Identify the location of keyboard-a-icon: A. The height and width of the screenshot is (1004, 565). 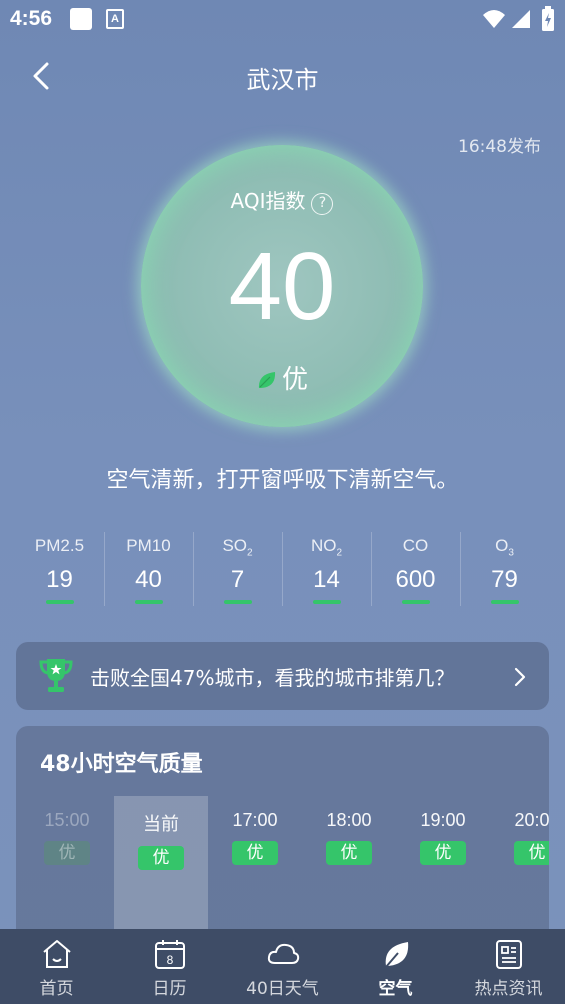
(115, 19).